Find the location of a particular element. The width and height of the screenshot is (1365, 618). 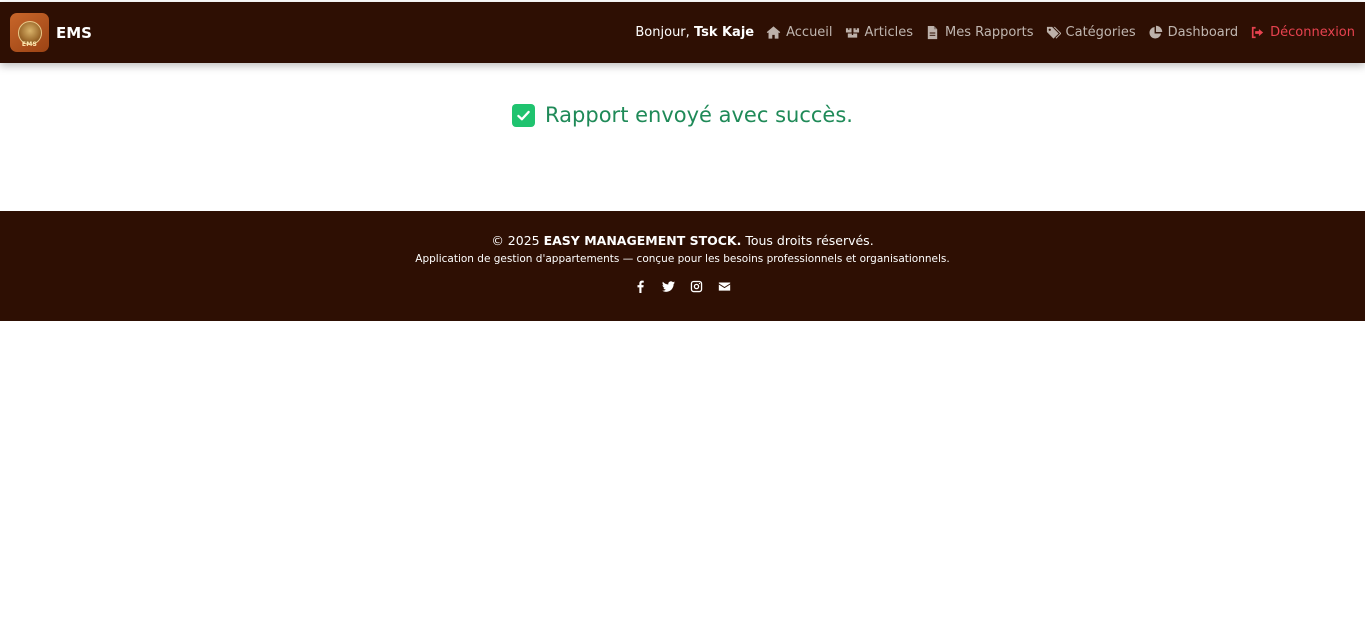

user-name: Tsk Kaje is located at coordinates (724, 32).